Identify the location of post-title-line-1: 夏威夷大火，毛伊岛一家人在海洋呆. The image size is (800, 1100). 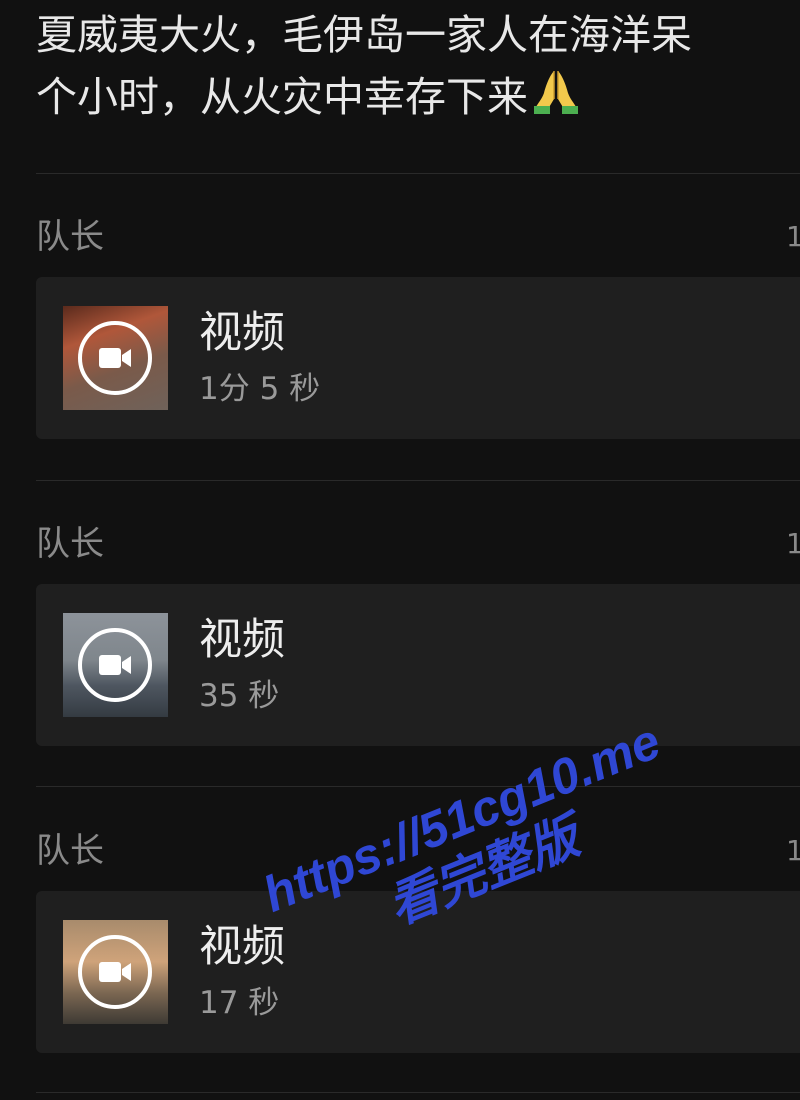
(364, 35).